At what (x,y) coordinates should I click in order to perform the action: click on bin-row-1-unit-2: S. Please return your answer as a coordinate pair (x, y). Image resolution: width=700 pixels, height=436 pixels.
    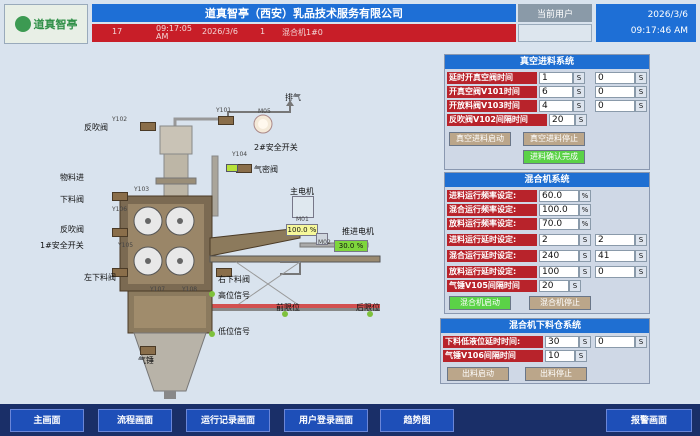
    Looking at the image, I should click on (641, 342).